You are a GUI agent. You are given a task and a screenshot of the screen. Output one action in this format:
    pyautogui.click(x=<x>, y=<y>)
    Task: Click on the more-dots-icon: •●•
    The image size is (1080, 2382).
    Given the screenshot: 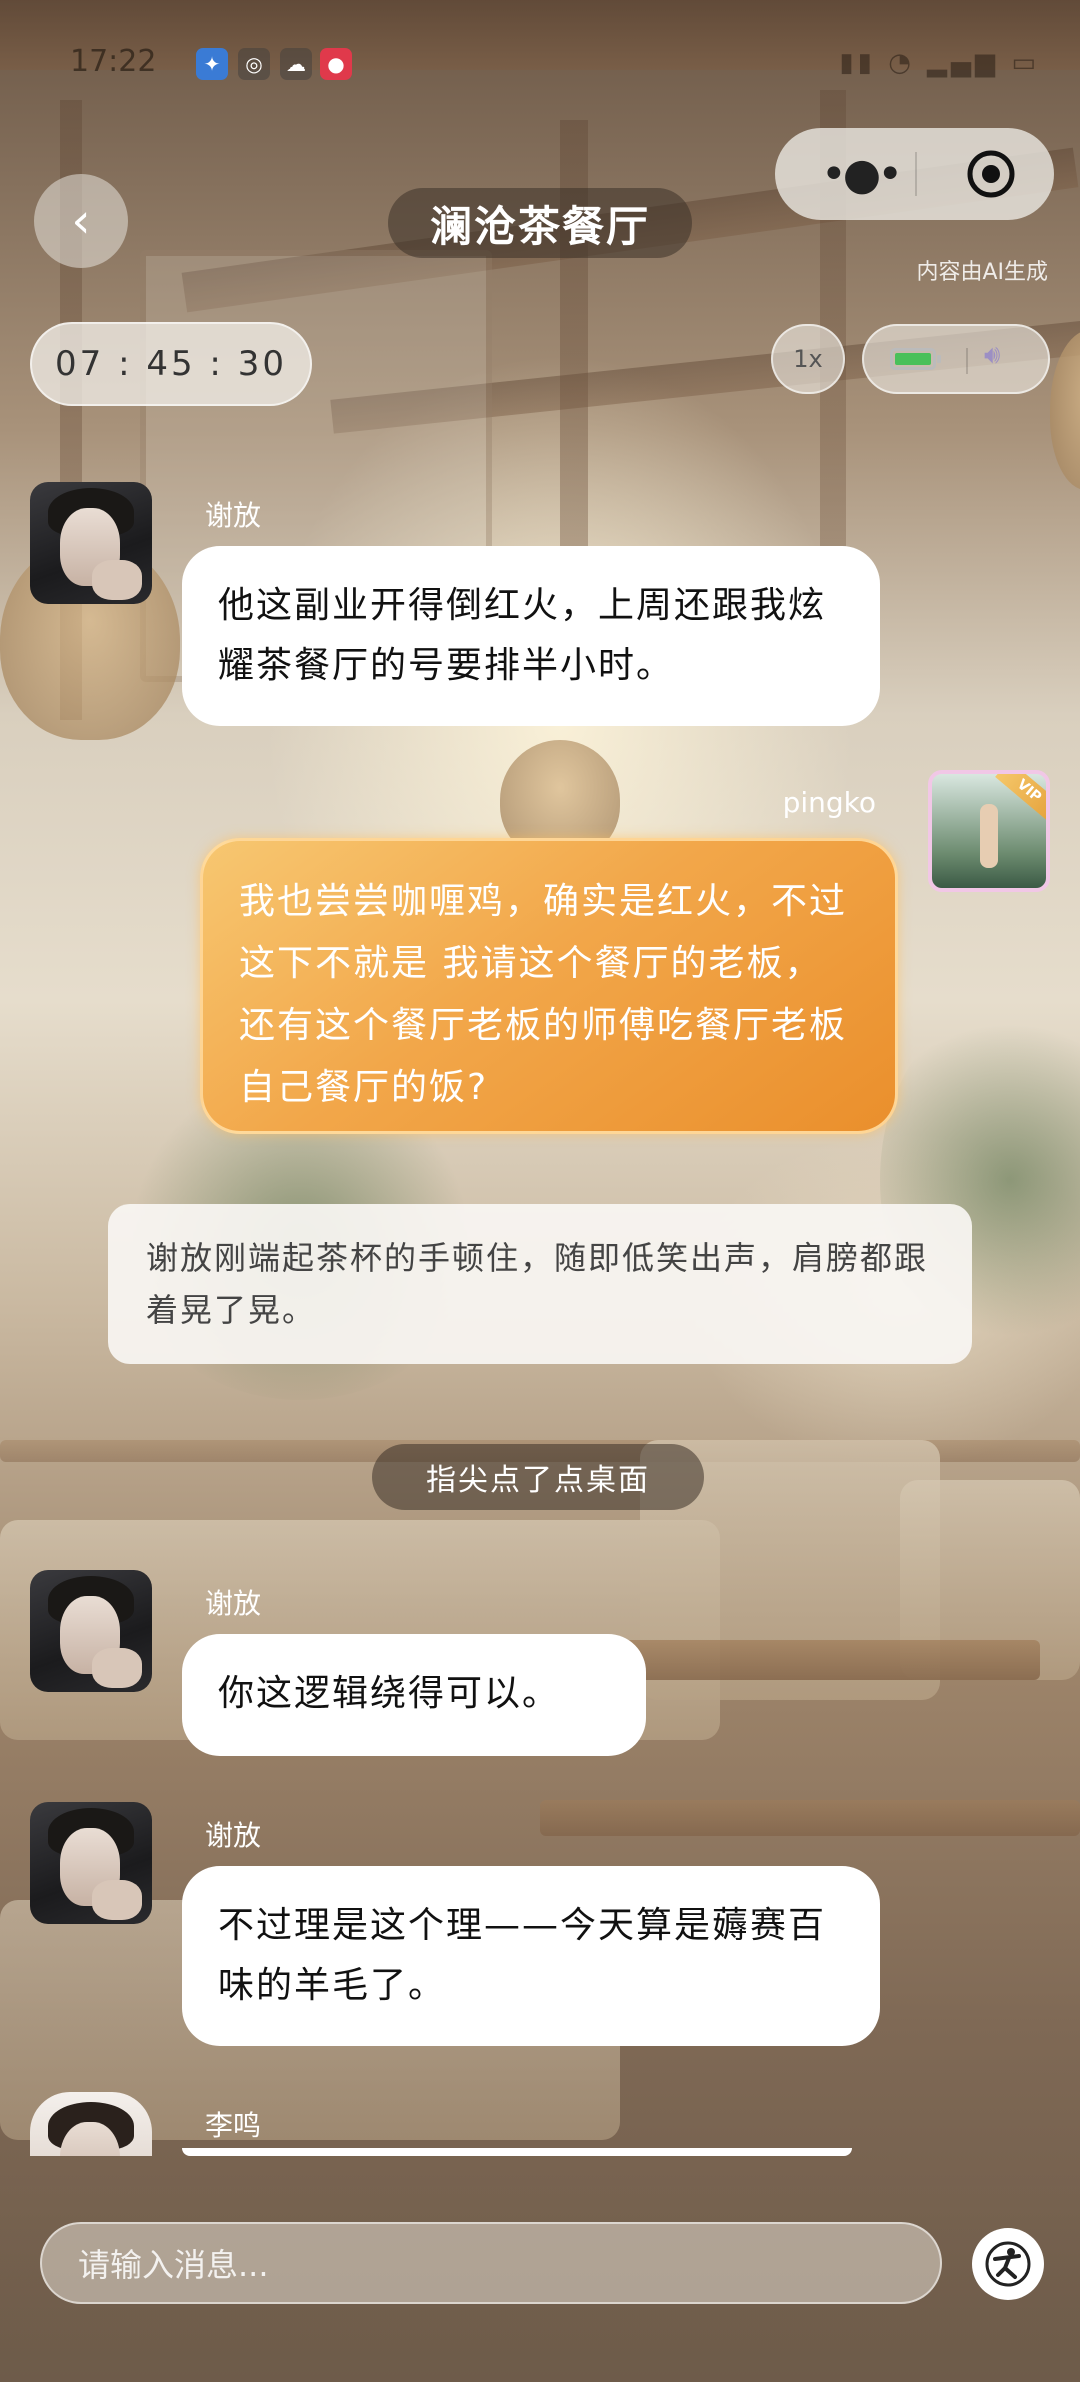 What is the action you would take?
    pyautogui.click(x=860, y=174)
    